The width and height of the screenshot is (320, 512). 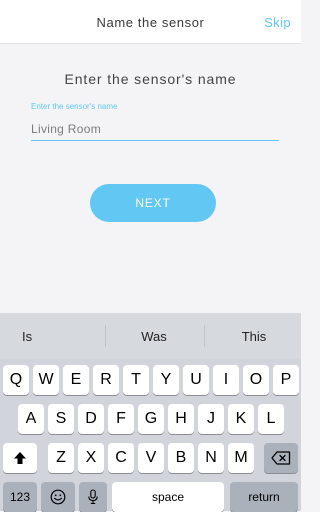 What do you see at coordinates (211, 458) in the screenshot?
I see `key-n: N` at bounding box center [211, 458].